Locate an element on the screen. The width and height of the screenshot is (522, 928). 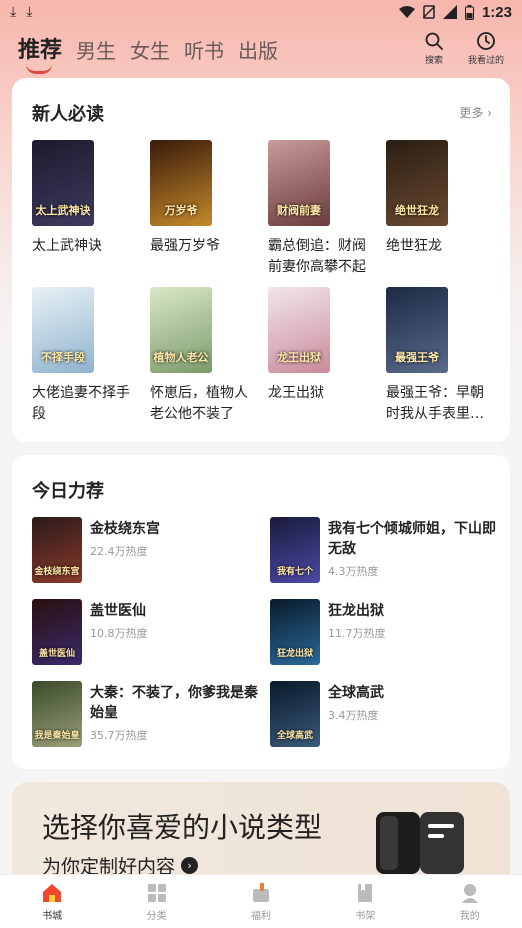
book-cover: 盖世医仙 is located at coordinates (57, 632).